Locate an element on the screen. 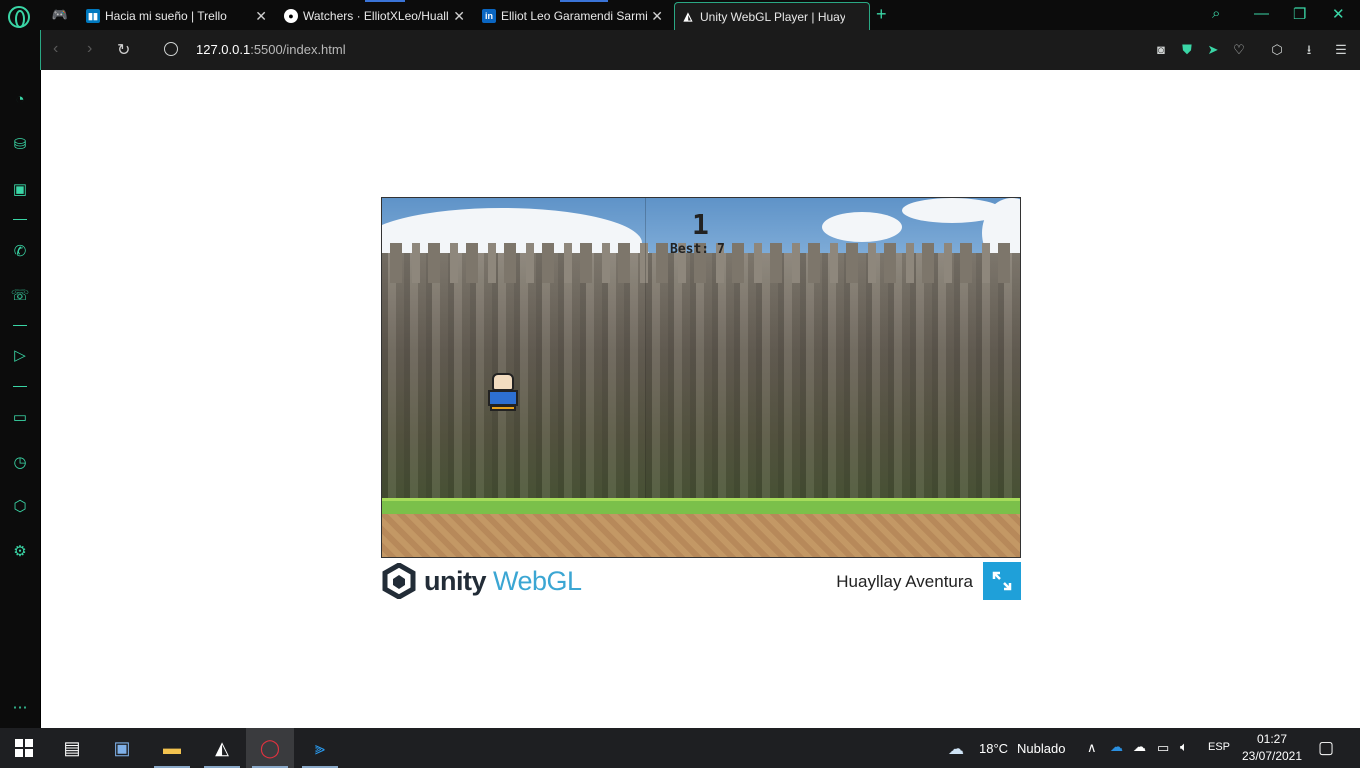 This screenshot has width=1360, height=768. game-ground-dirt is located at coordinates (701, 535).